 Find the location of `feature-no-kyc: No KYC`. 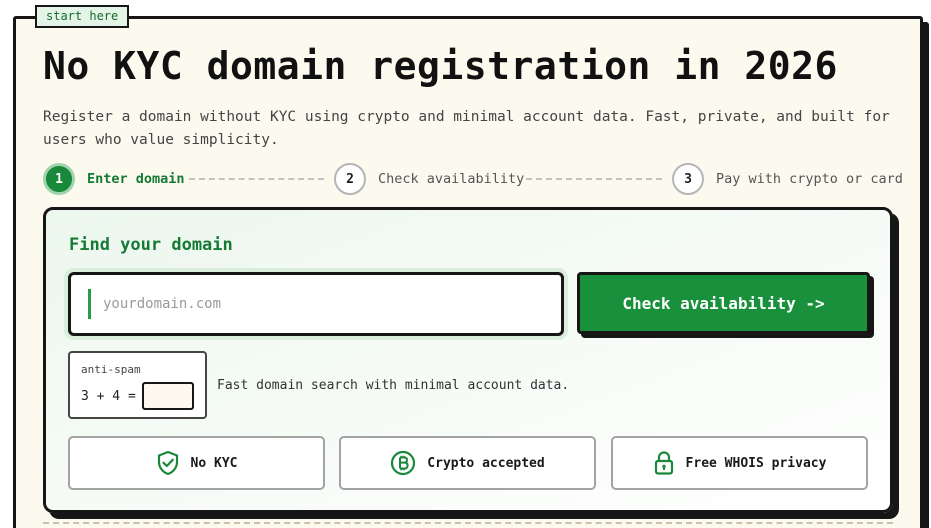

feature-no-kyc: No KYC is located at coordinates (196, 463).